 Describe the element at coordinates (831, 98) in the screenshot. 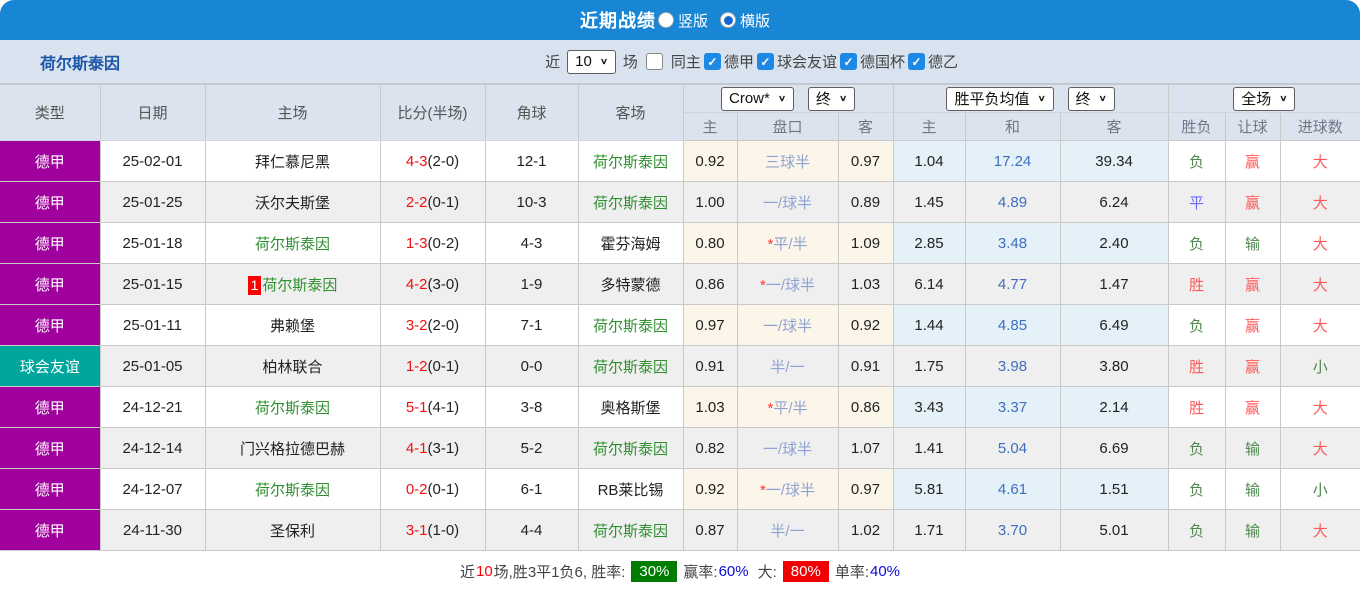

I see `bookmaker-time-select: 终 ∨` at that location.